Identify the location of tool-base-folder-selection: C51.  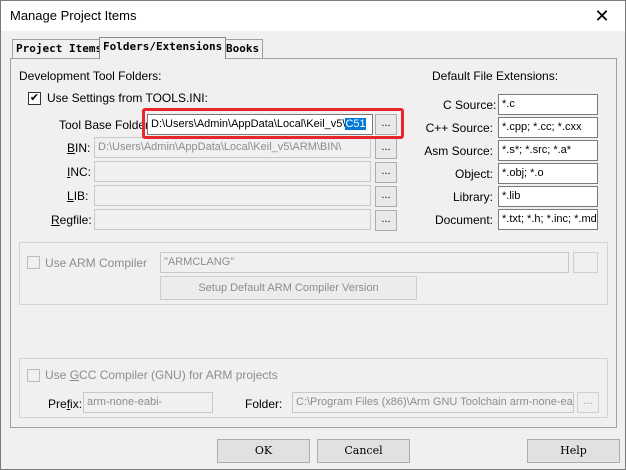
(355, 124).